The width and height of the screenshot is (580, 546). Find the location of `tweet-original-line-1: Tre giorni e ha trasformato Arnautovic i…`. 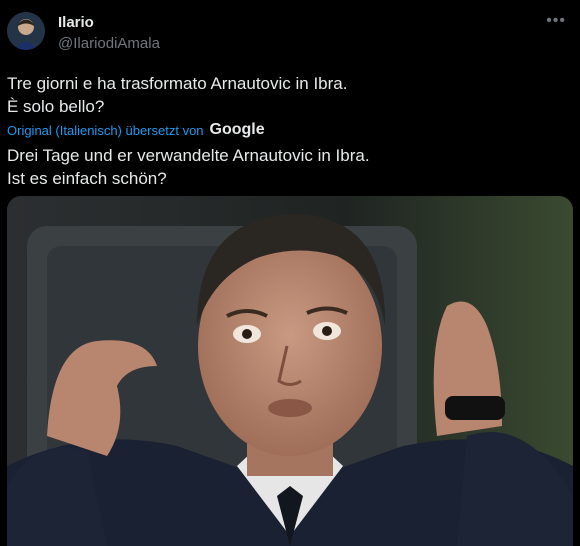

tweet-original-line-1: Tre giorni e ha trasformato Arnautovic i… is located at coordinates (177, 83).